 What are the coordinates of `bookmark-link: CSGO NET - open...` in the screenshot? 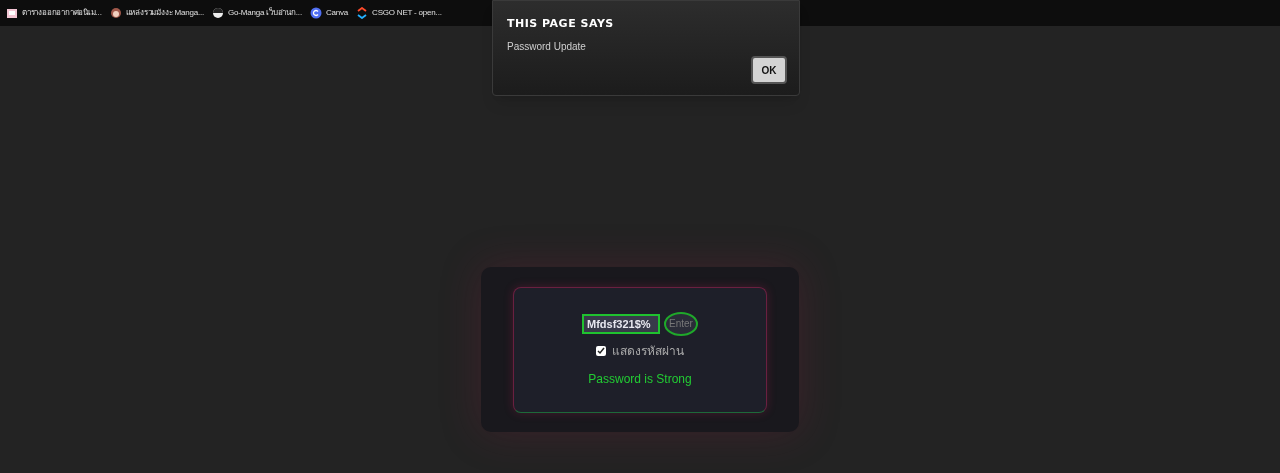 It's located at (399, 13).